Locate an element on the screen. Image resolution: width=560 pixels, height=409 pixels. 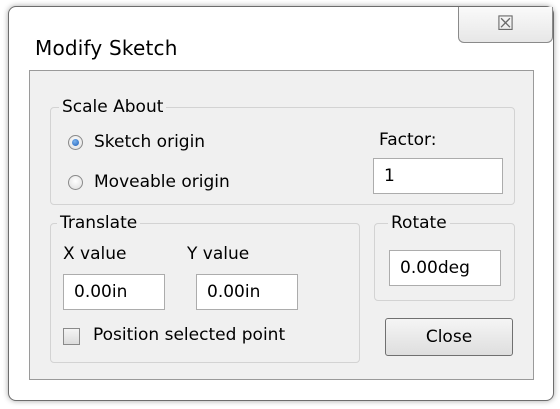
position-selected-point-checkbox is located at coordinates (71, 336).